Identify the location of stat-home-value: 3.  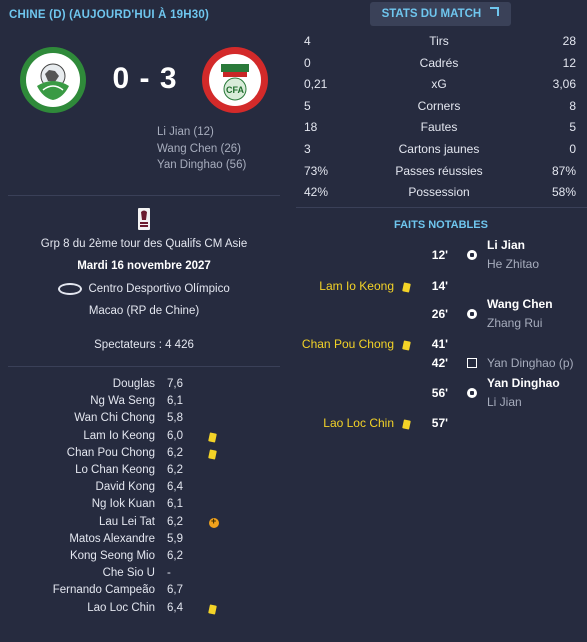
(307, 149).